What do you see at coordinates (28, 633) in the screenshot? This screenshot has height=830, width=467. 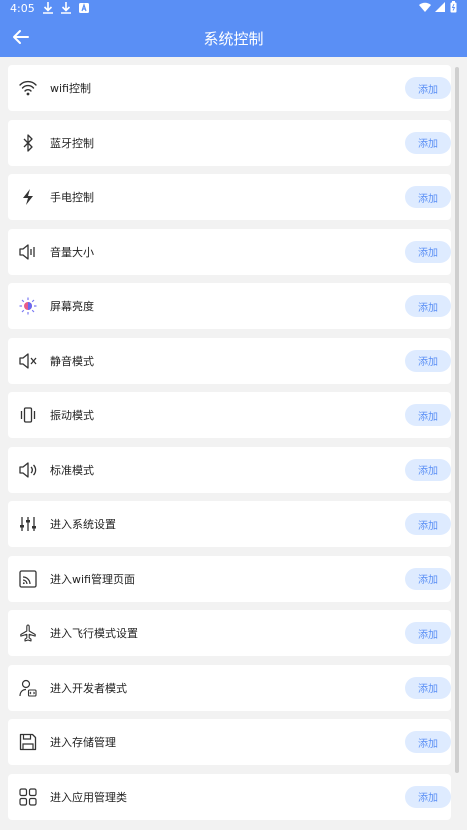 I see `airplane-icon` at bounding box center [28, 633].